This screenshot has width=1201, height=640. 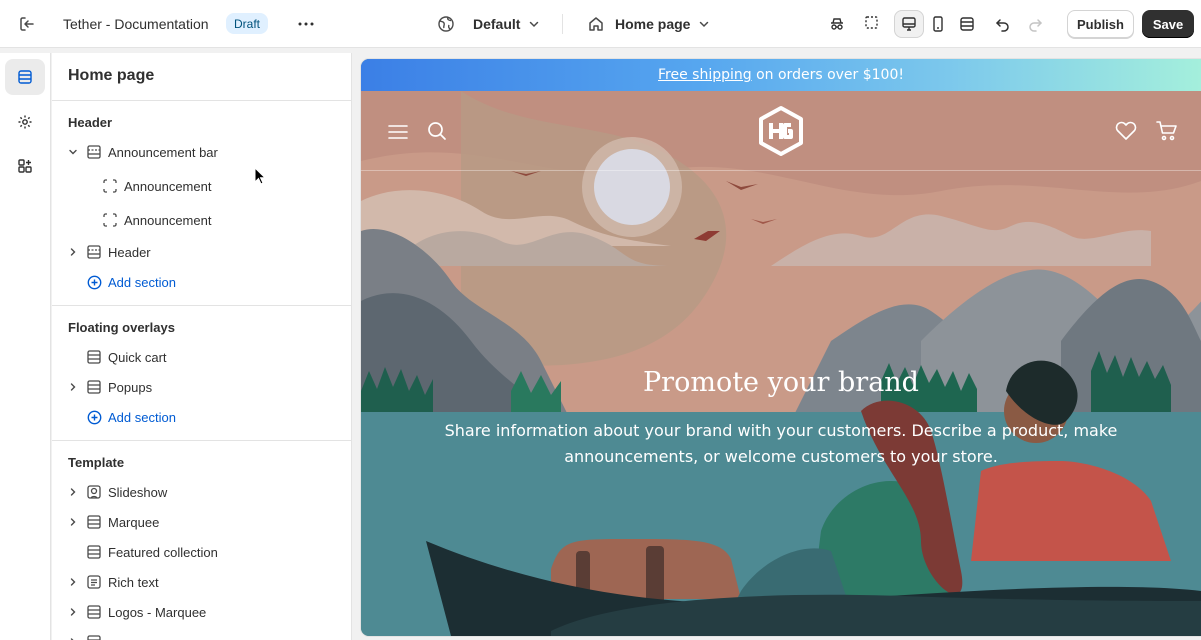 I want to click on logo-icon, so click(x=781, y=131).